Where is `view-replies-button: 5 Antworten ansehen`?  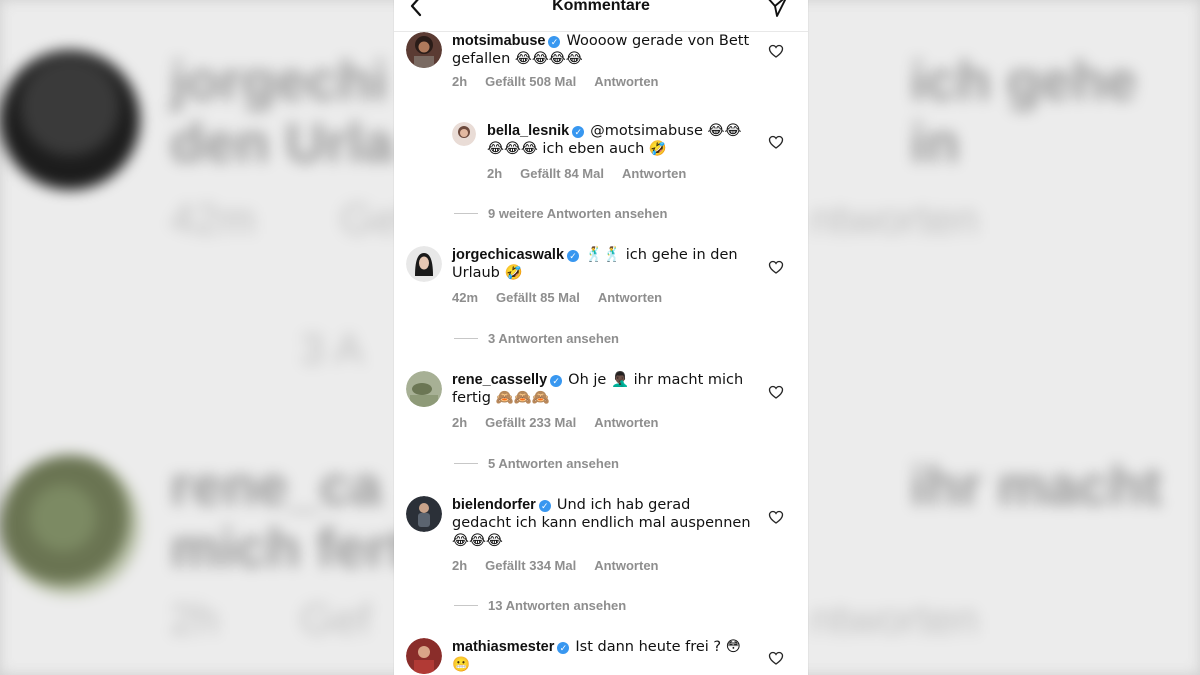 view-replies-button: 5 Antworten ansehen is located at coordinates (536, 463).